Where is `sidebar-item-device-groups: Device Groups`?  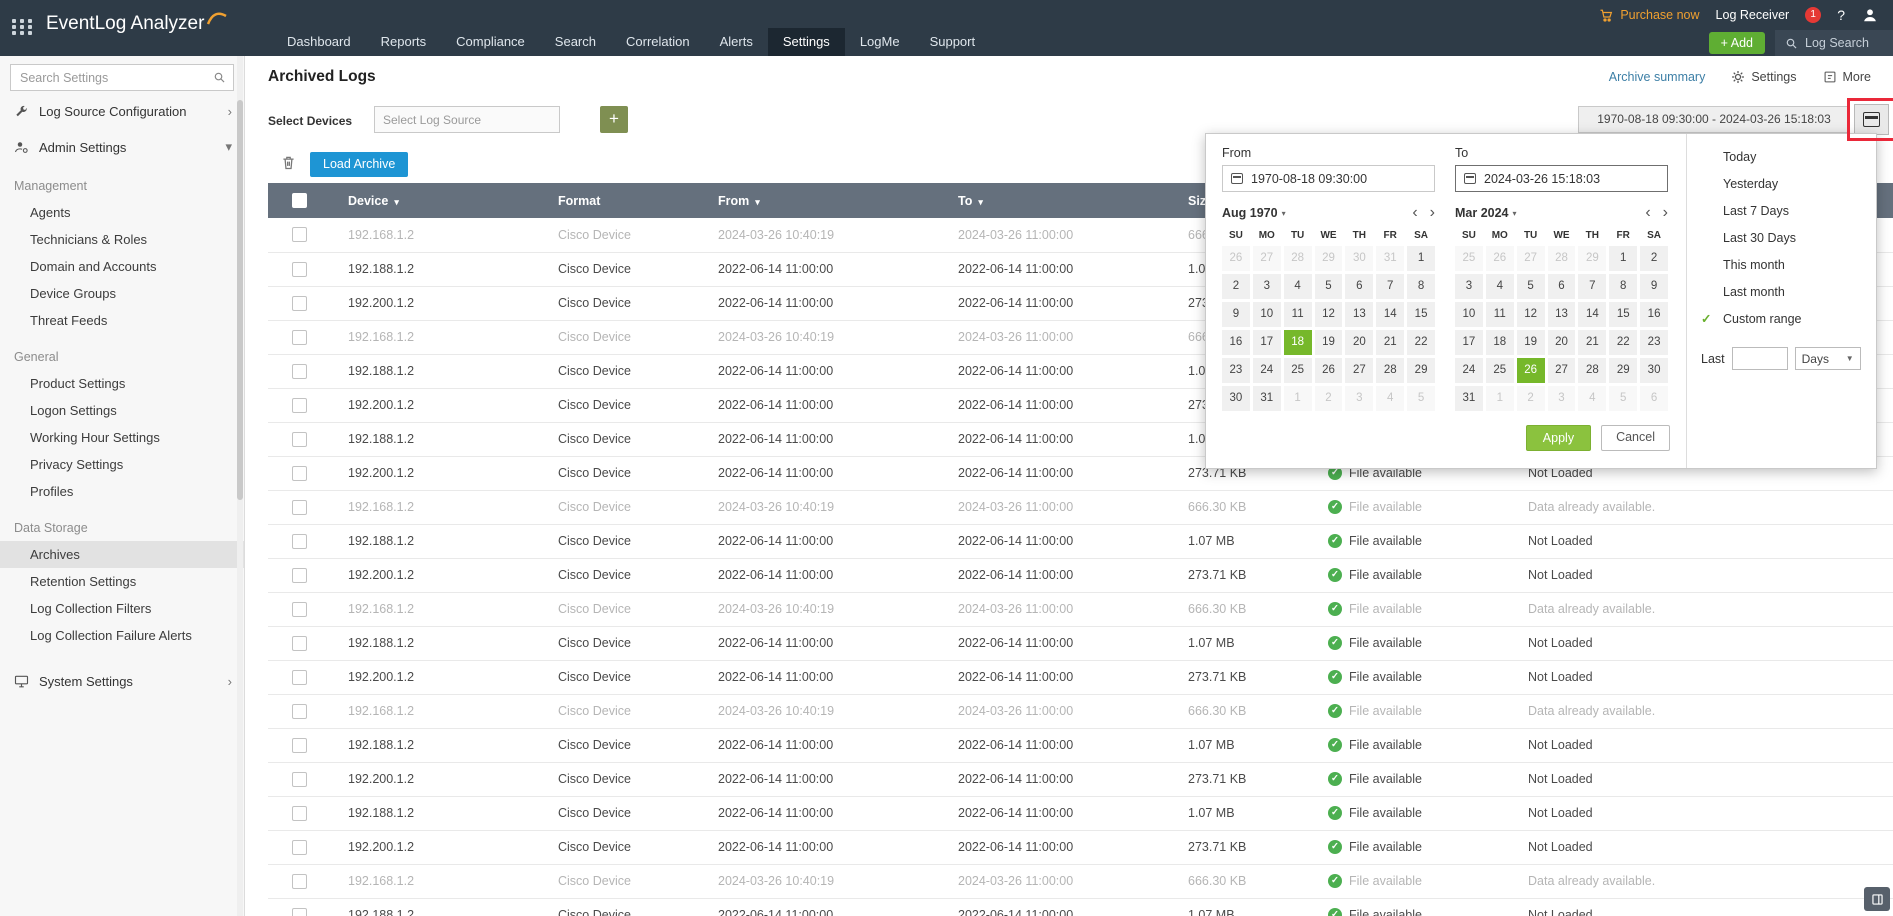 sidebar-item-device-groups: Device Groups is located at coordinates (122, 293).